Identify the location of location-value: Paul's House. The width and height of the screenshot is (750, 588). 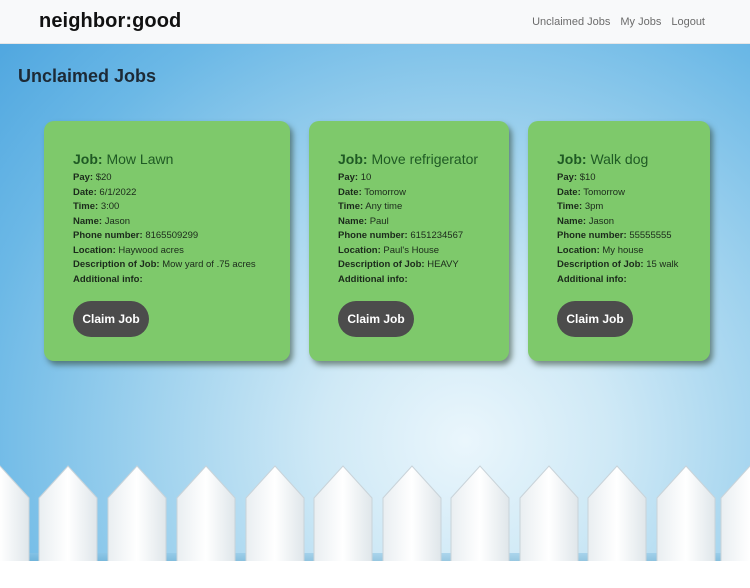
(411, 250).